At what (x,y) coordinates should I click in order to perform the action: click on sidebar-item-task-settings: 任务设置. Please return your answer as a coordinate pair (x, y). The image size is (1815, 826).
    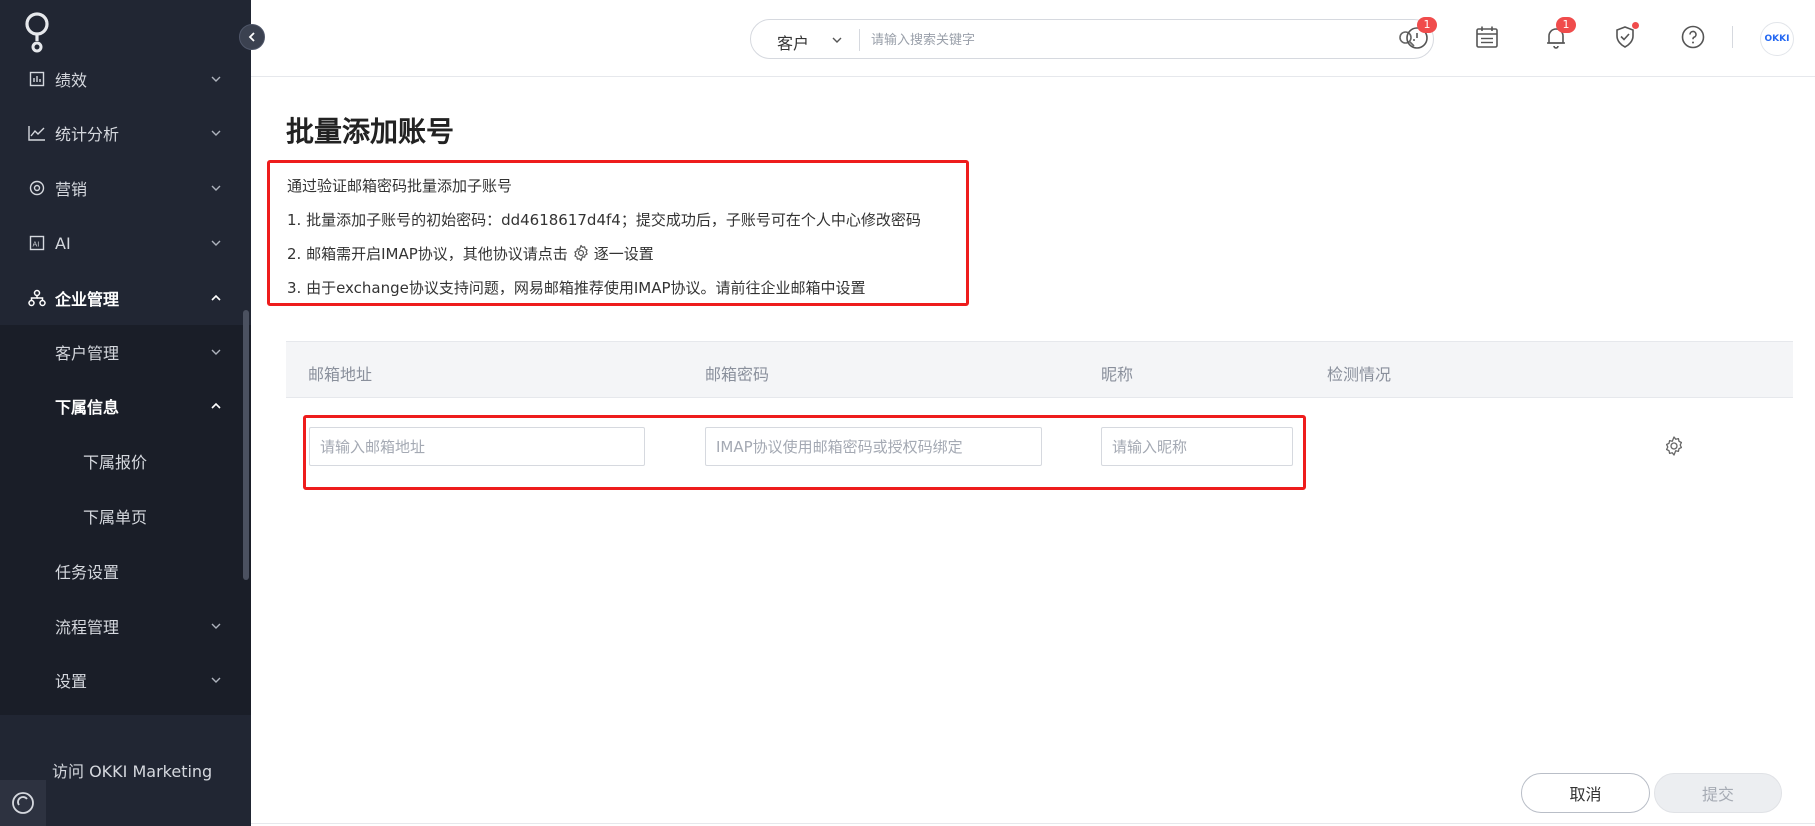
    Looking at the image, I should click on (125, 571).